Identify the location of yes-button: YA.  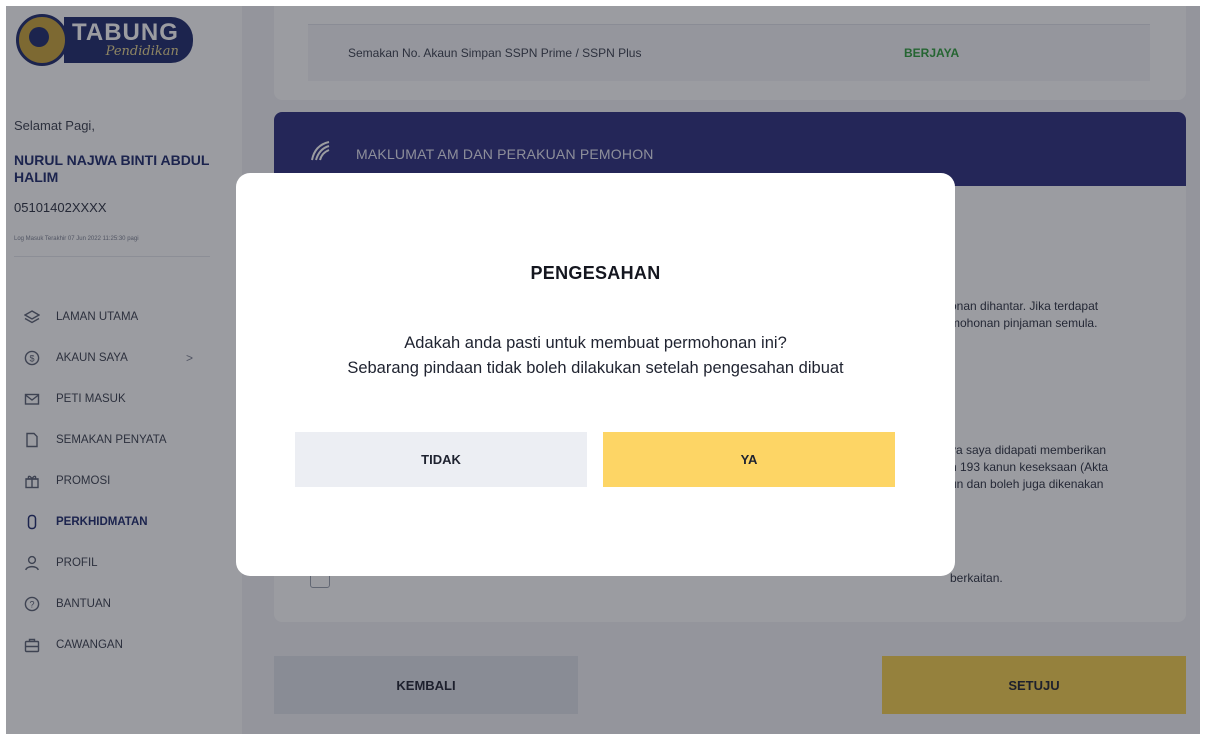
(749, 459).